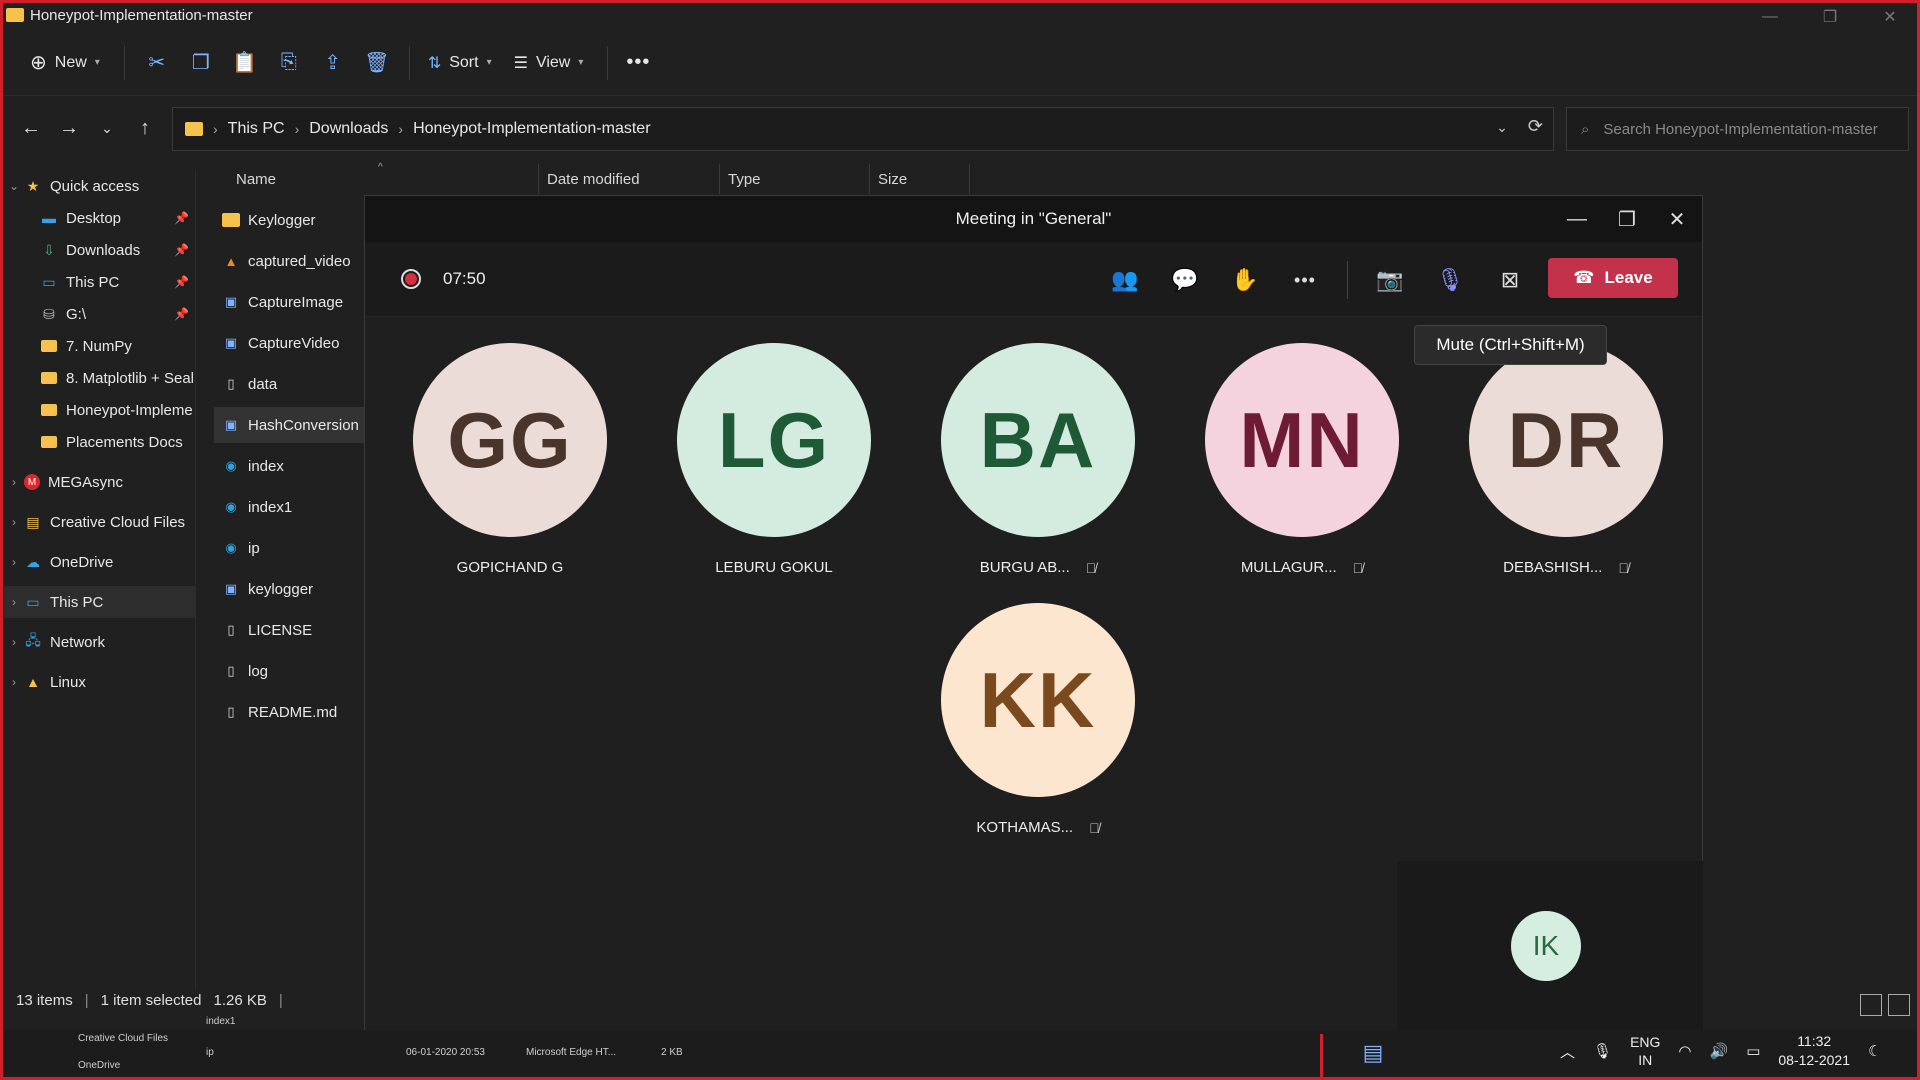  I want to click on breadcrumb-this-pc: This PC, so click(256, 129).